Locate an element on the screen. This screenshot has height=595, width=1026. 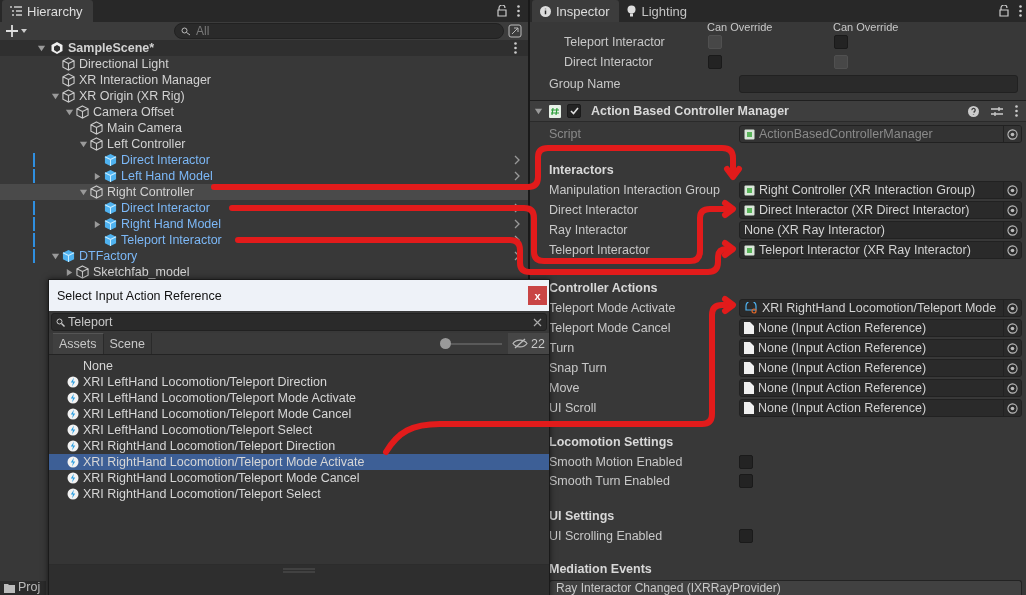
hierarchy-row: Sketchfab_model is located at coordinates (264, 272).